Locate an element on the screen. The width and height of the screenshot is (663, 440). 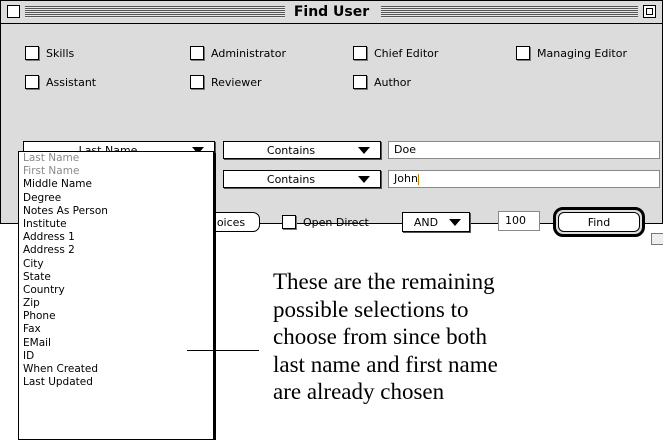
menu-item-address-2: Address 2 is located at coordinates (116, 250).